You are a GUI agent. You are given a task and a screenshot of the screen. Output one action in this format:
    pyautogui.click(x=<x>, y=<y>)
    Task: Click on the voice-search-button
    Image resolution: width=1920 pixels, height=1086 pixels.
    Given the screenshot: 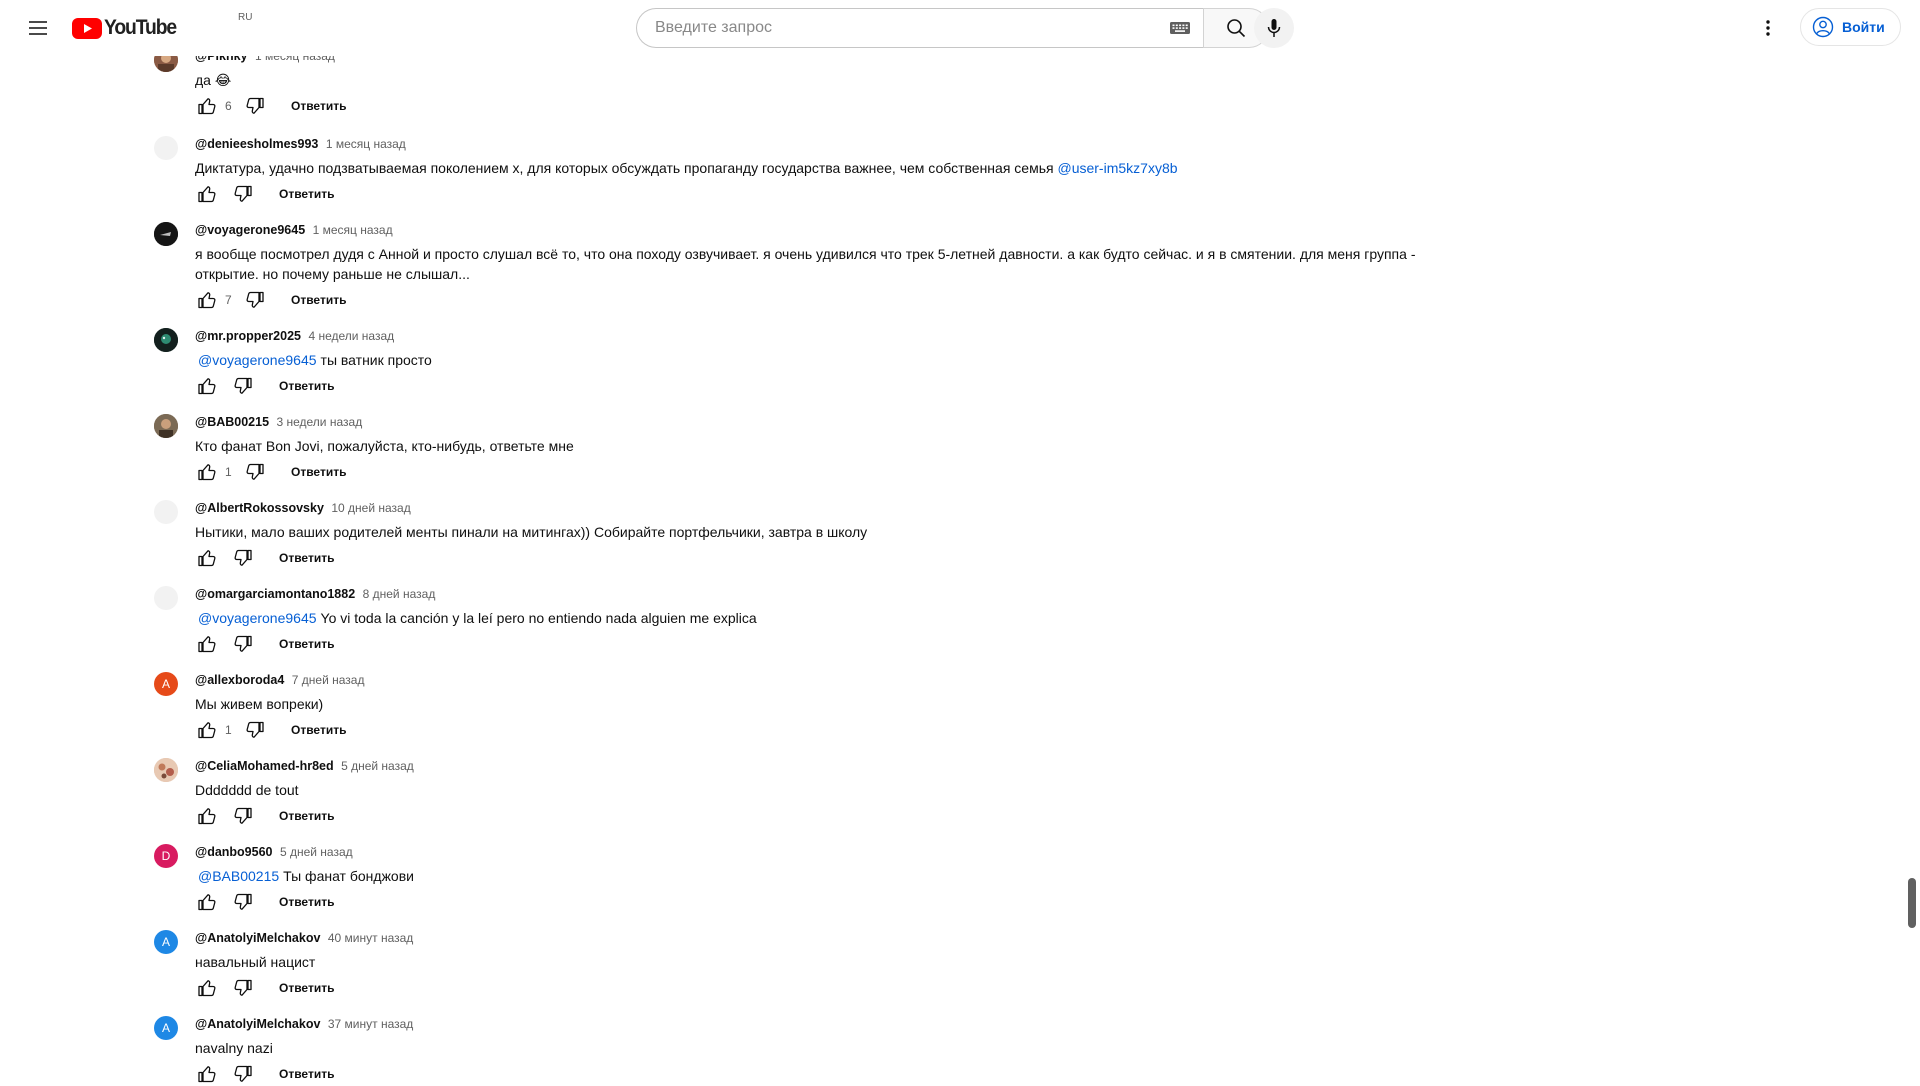 What is the action you would take?
    pyautogui.click(x=1274, y=28)
    